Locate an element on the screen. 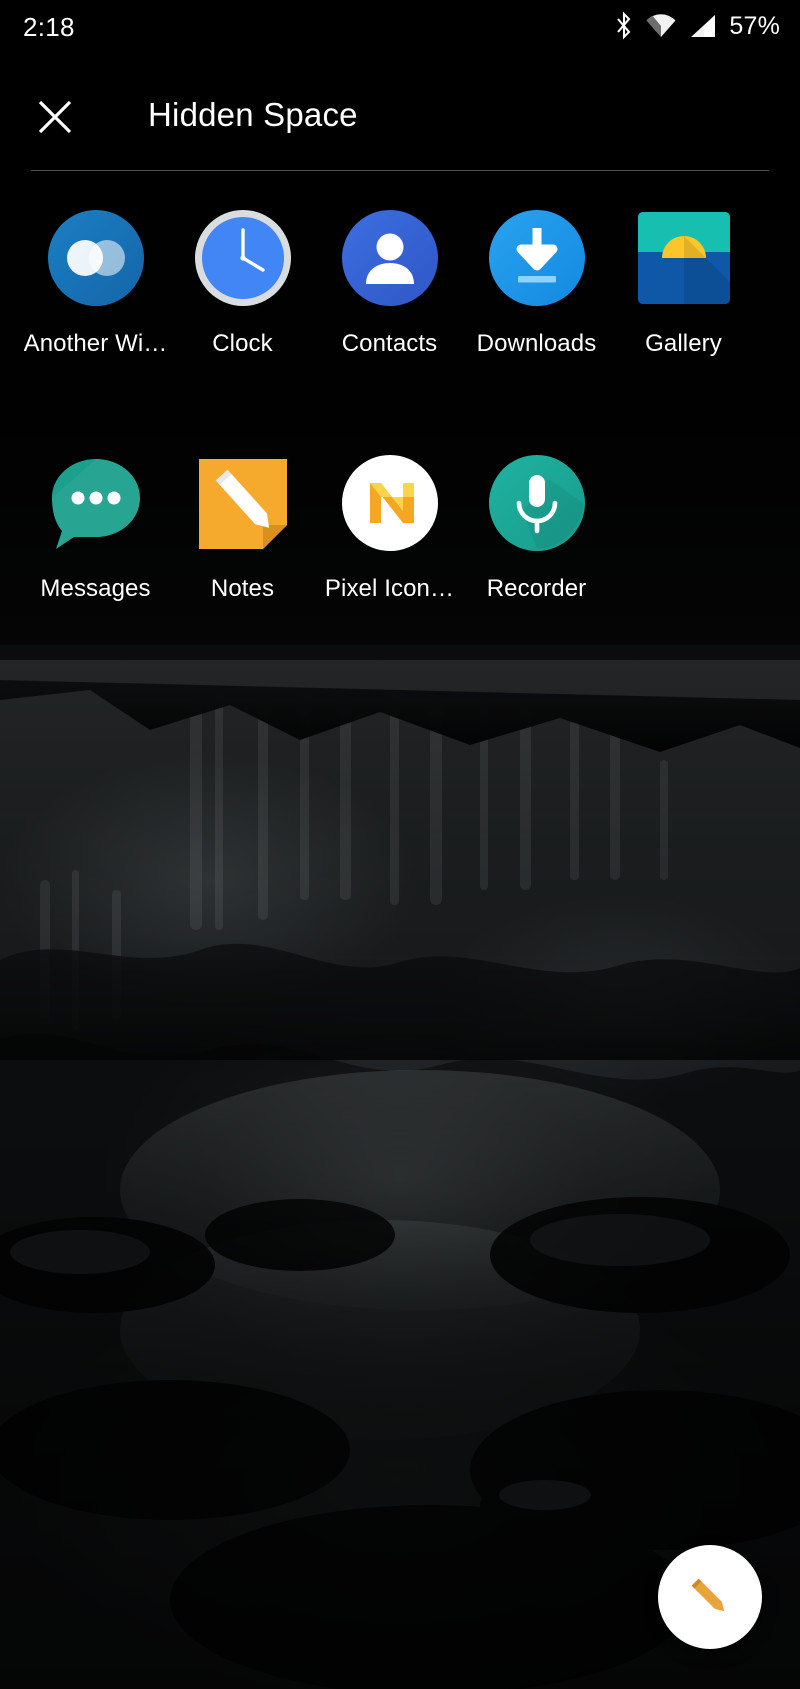  app-slot-empty is located at coordinates (683, 553).